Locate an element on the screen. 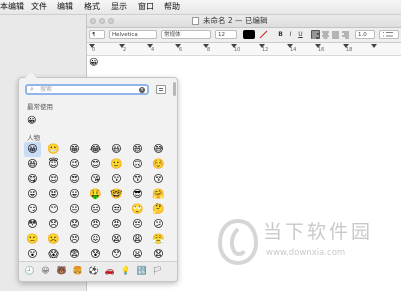 The image size is (401, 291). emoji-cell: 😂 is located at coordinates (95, 149).